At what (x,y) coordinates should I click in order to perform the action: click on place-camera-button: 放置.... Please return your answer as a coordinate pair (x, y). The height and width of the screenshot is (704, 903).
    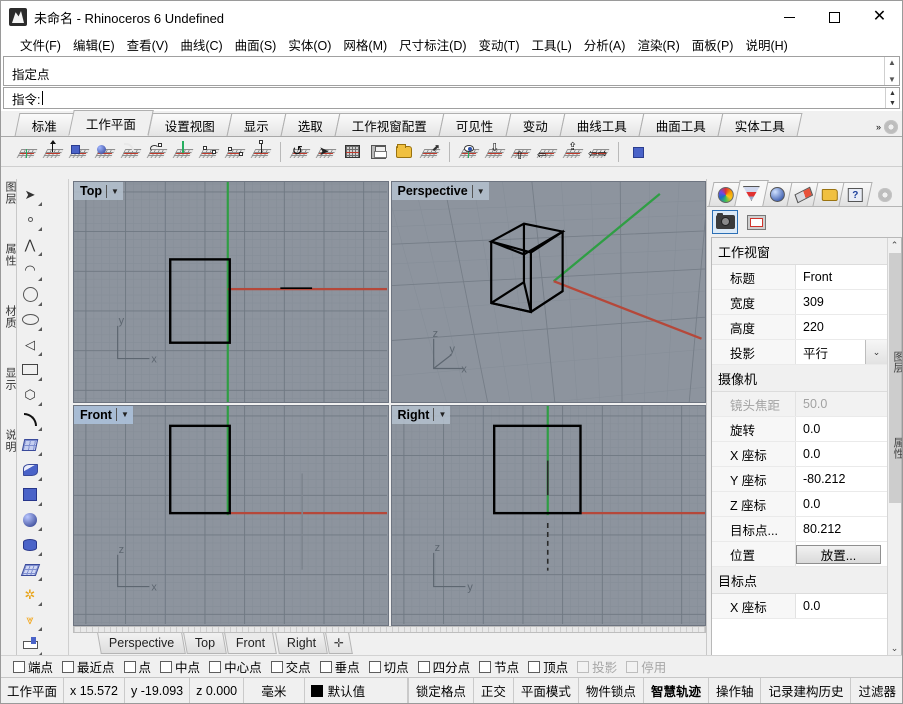
    Looking at the image, I should click on (838, 554).